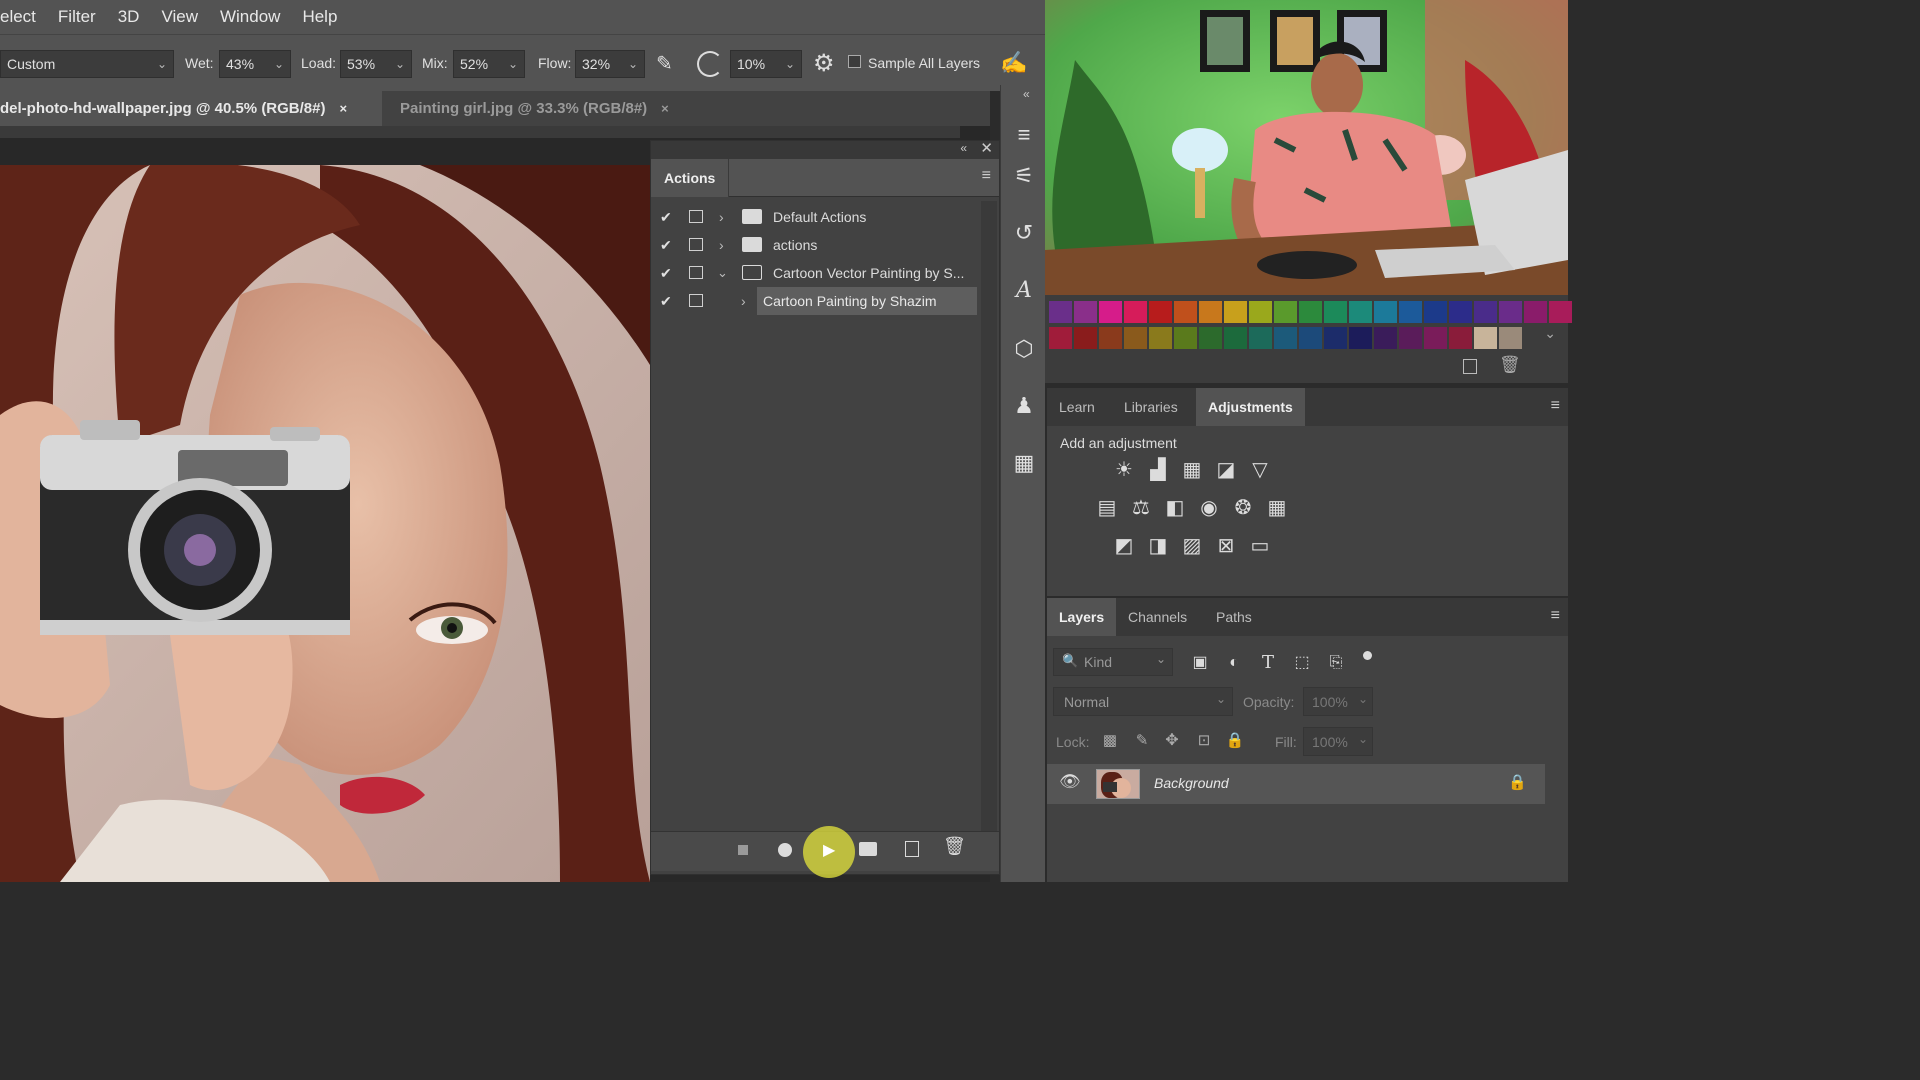 This screenshot has width=1920, height=1080. I want to click on layer-filter-dropdown: 🔍 Kind ⌄, so click(1113, 662).